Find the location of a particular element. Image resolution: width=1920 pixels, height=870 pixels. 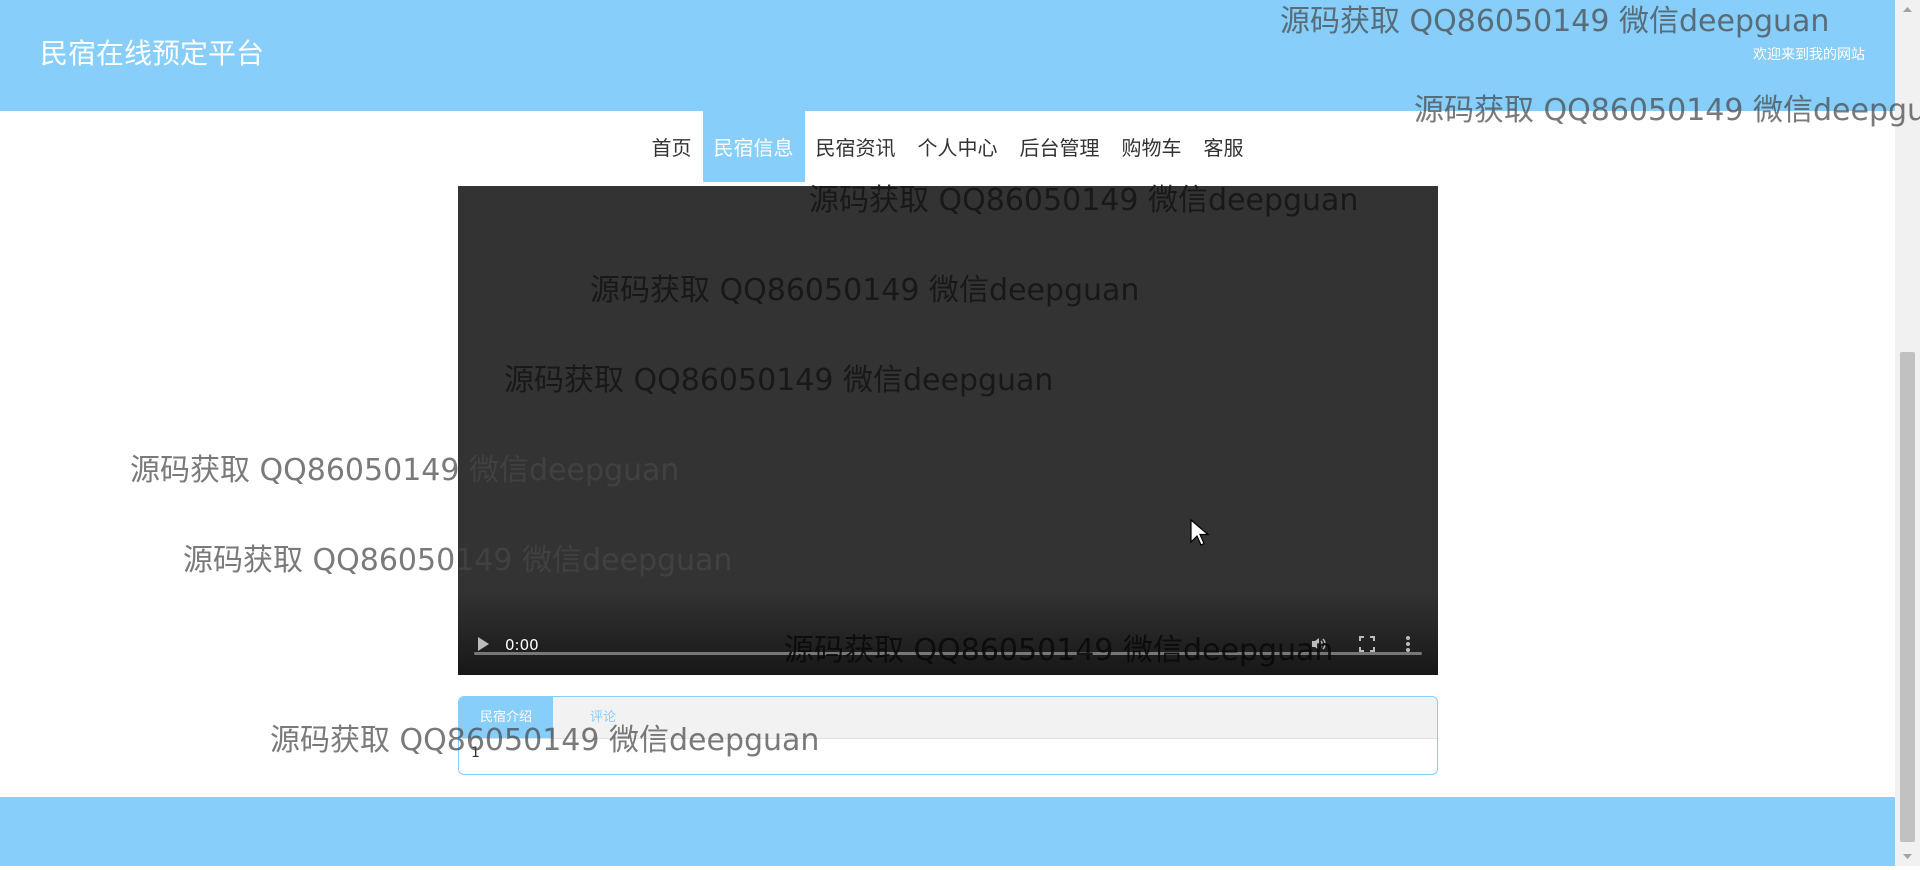

nav-item-personal-center: 个人中心 is located at coordinates (958, 146).